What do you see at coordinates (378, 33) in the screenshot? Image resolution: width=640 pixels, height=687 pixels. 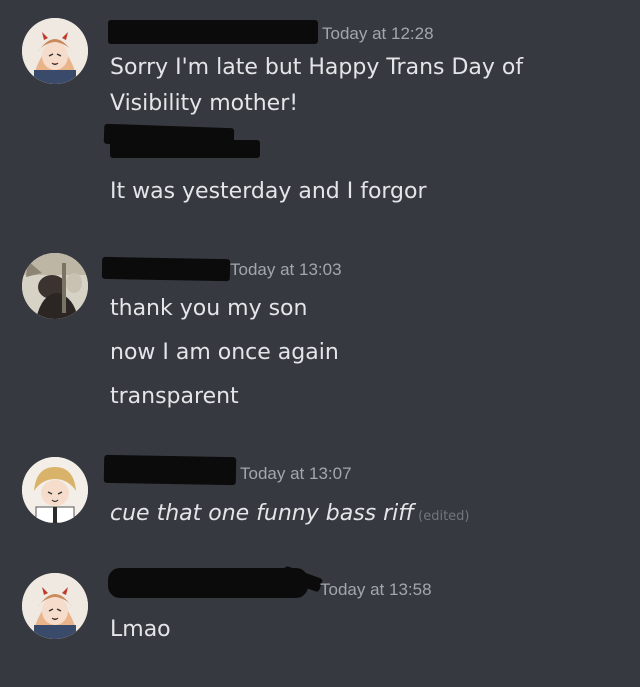 I see `timestamp: Today at 12:28` at bounding box center [378, 33].